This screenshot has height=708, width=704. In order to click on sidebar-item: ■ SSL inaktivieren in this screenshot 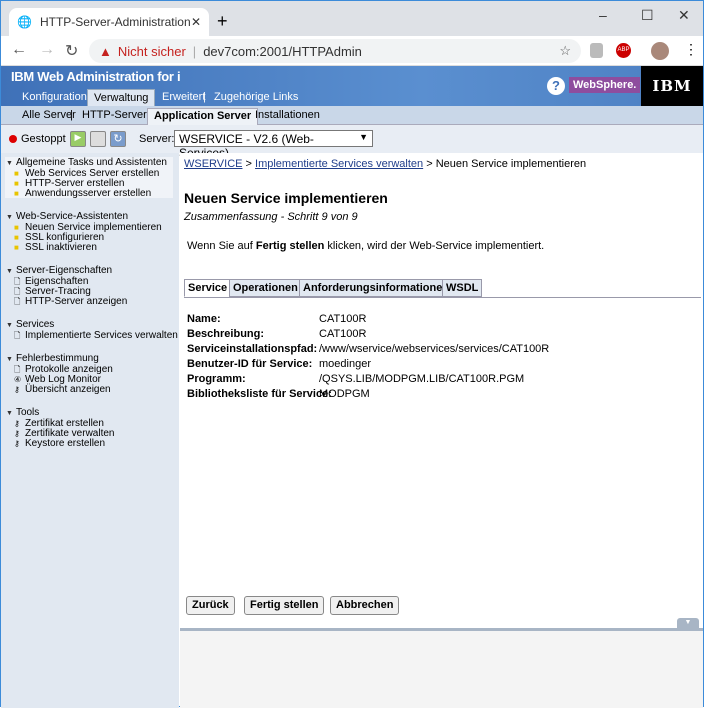, I will do `click(84, 248)`.